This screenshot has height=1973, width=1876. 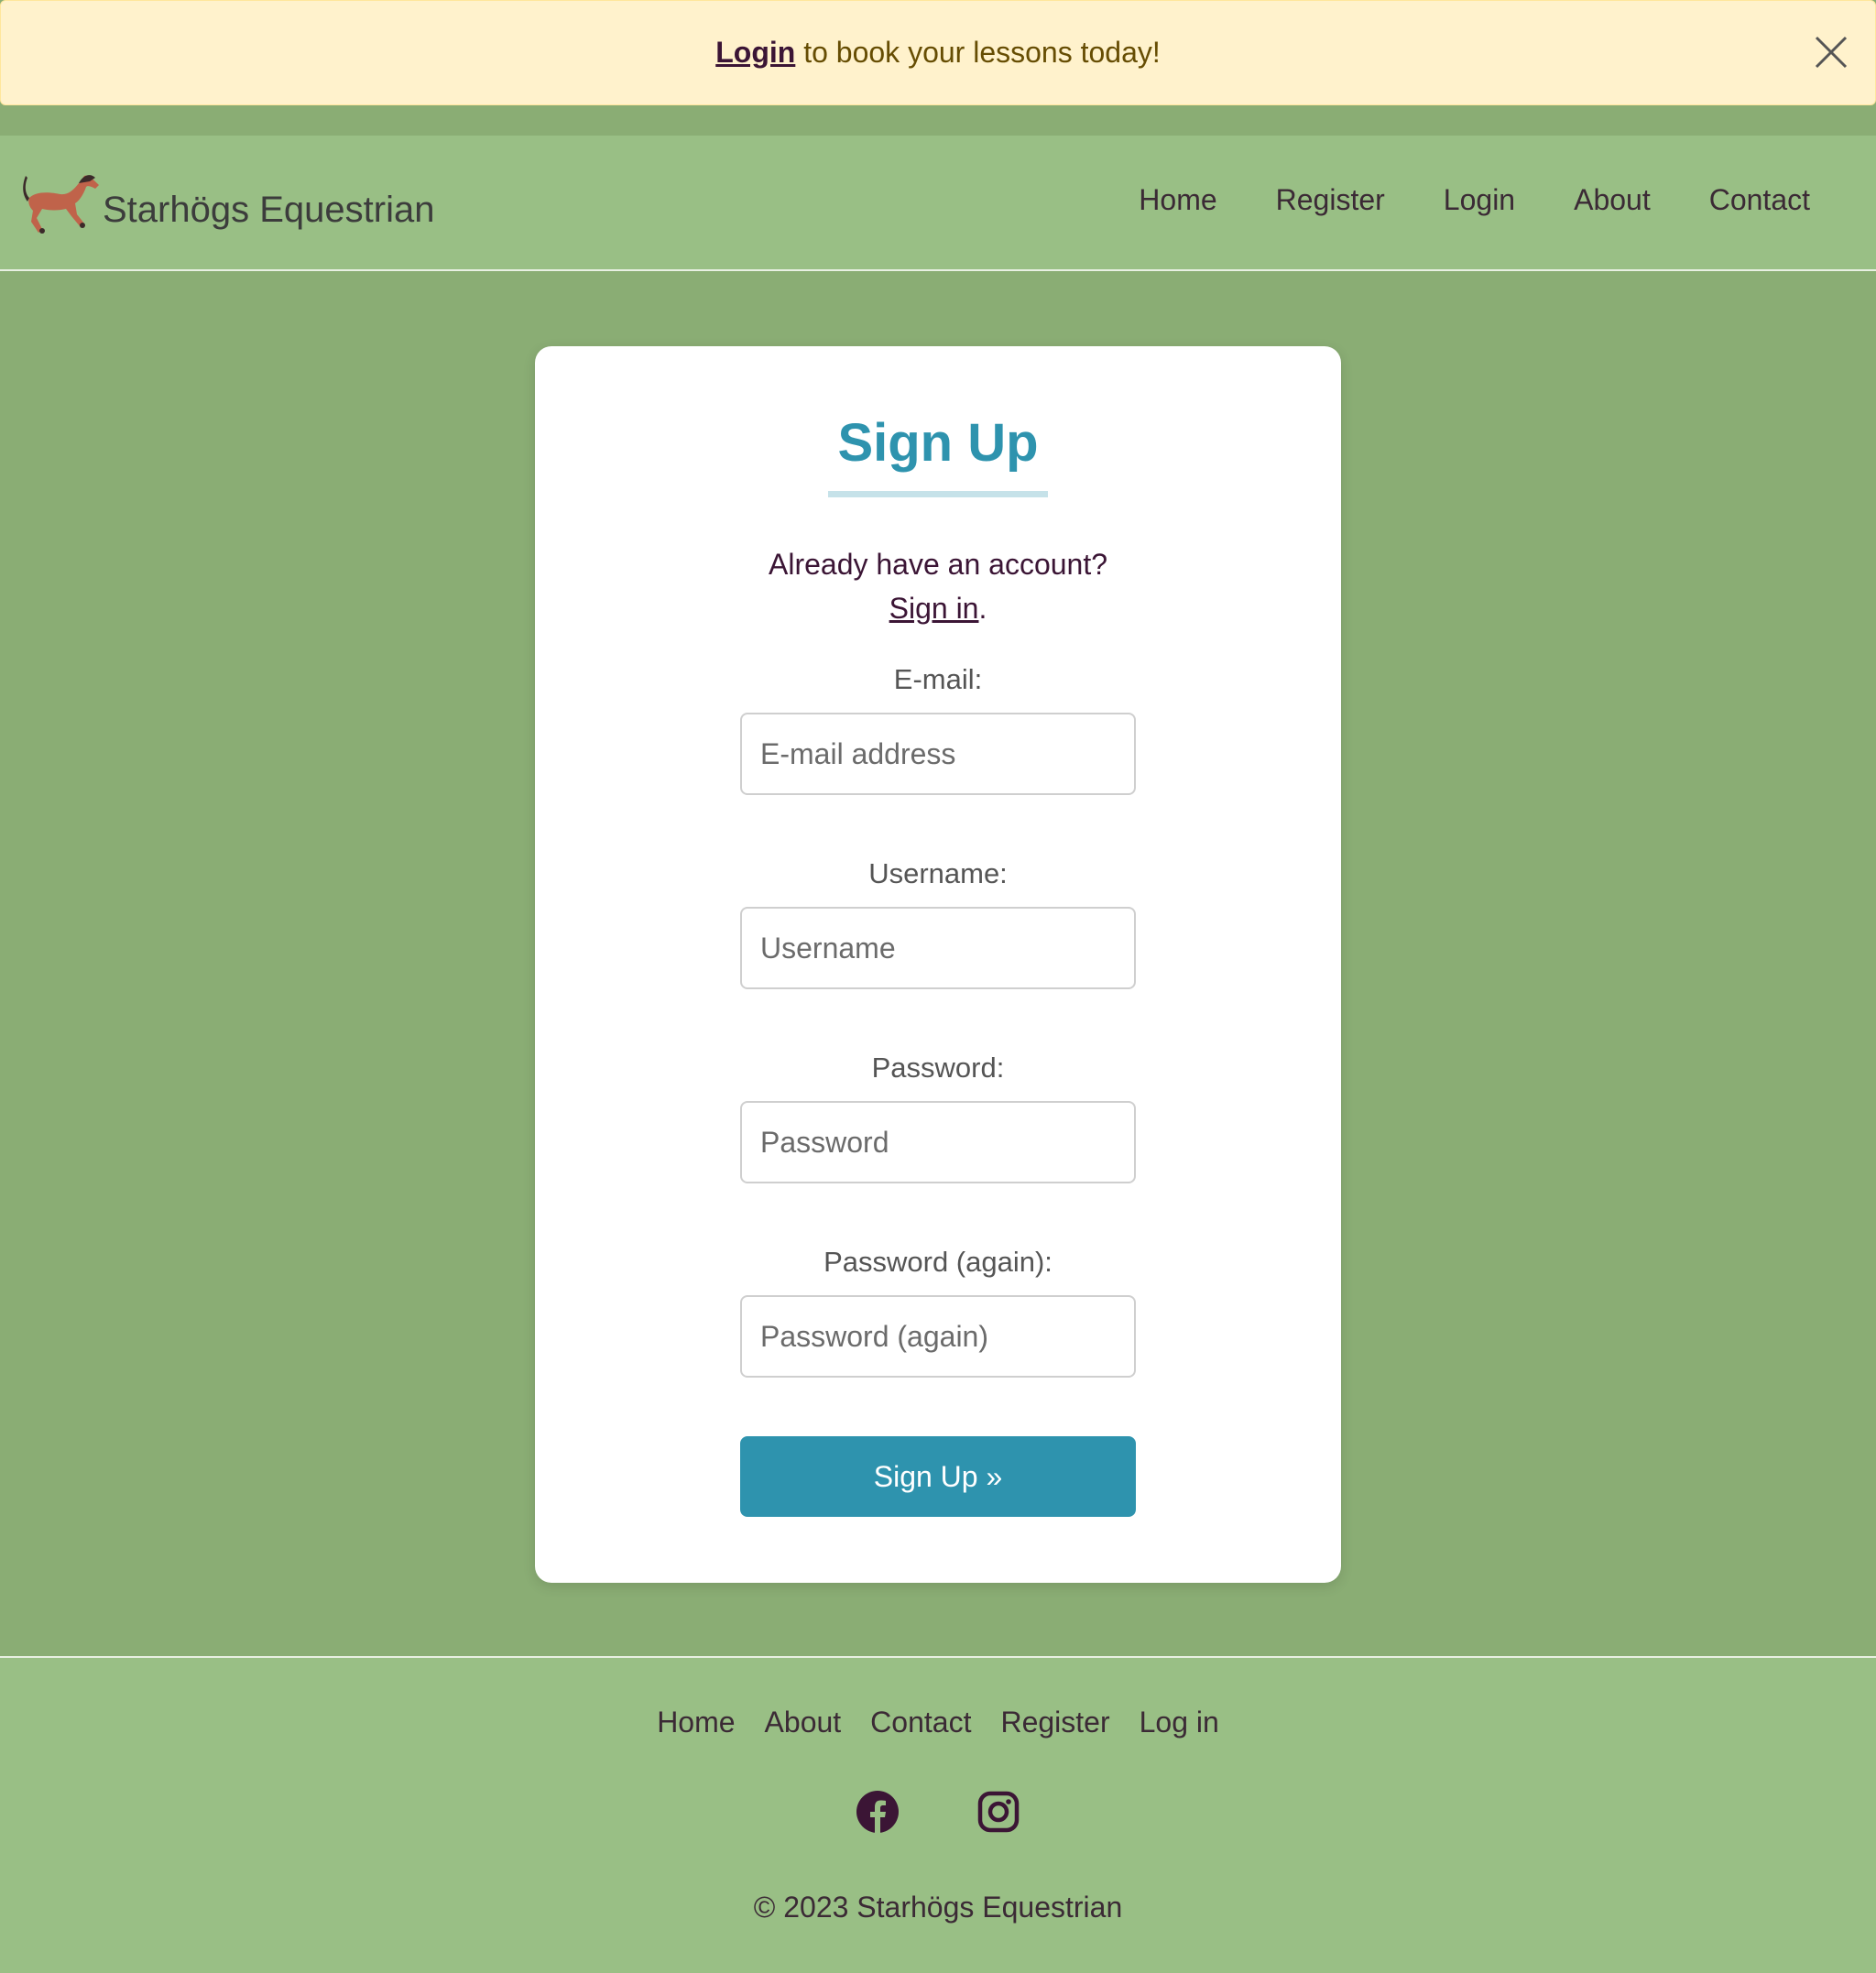 I want to click on signup-submit-button: Sign Up », so click(x=938, y=1476).